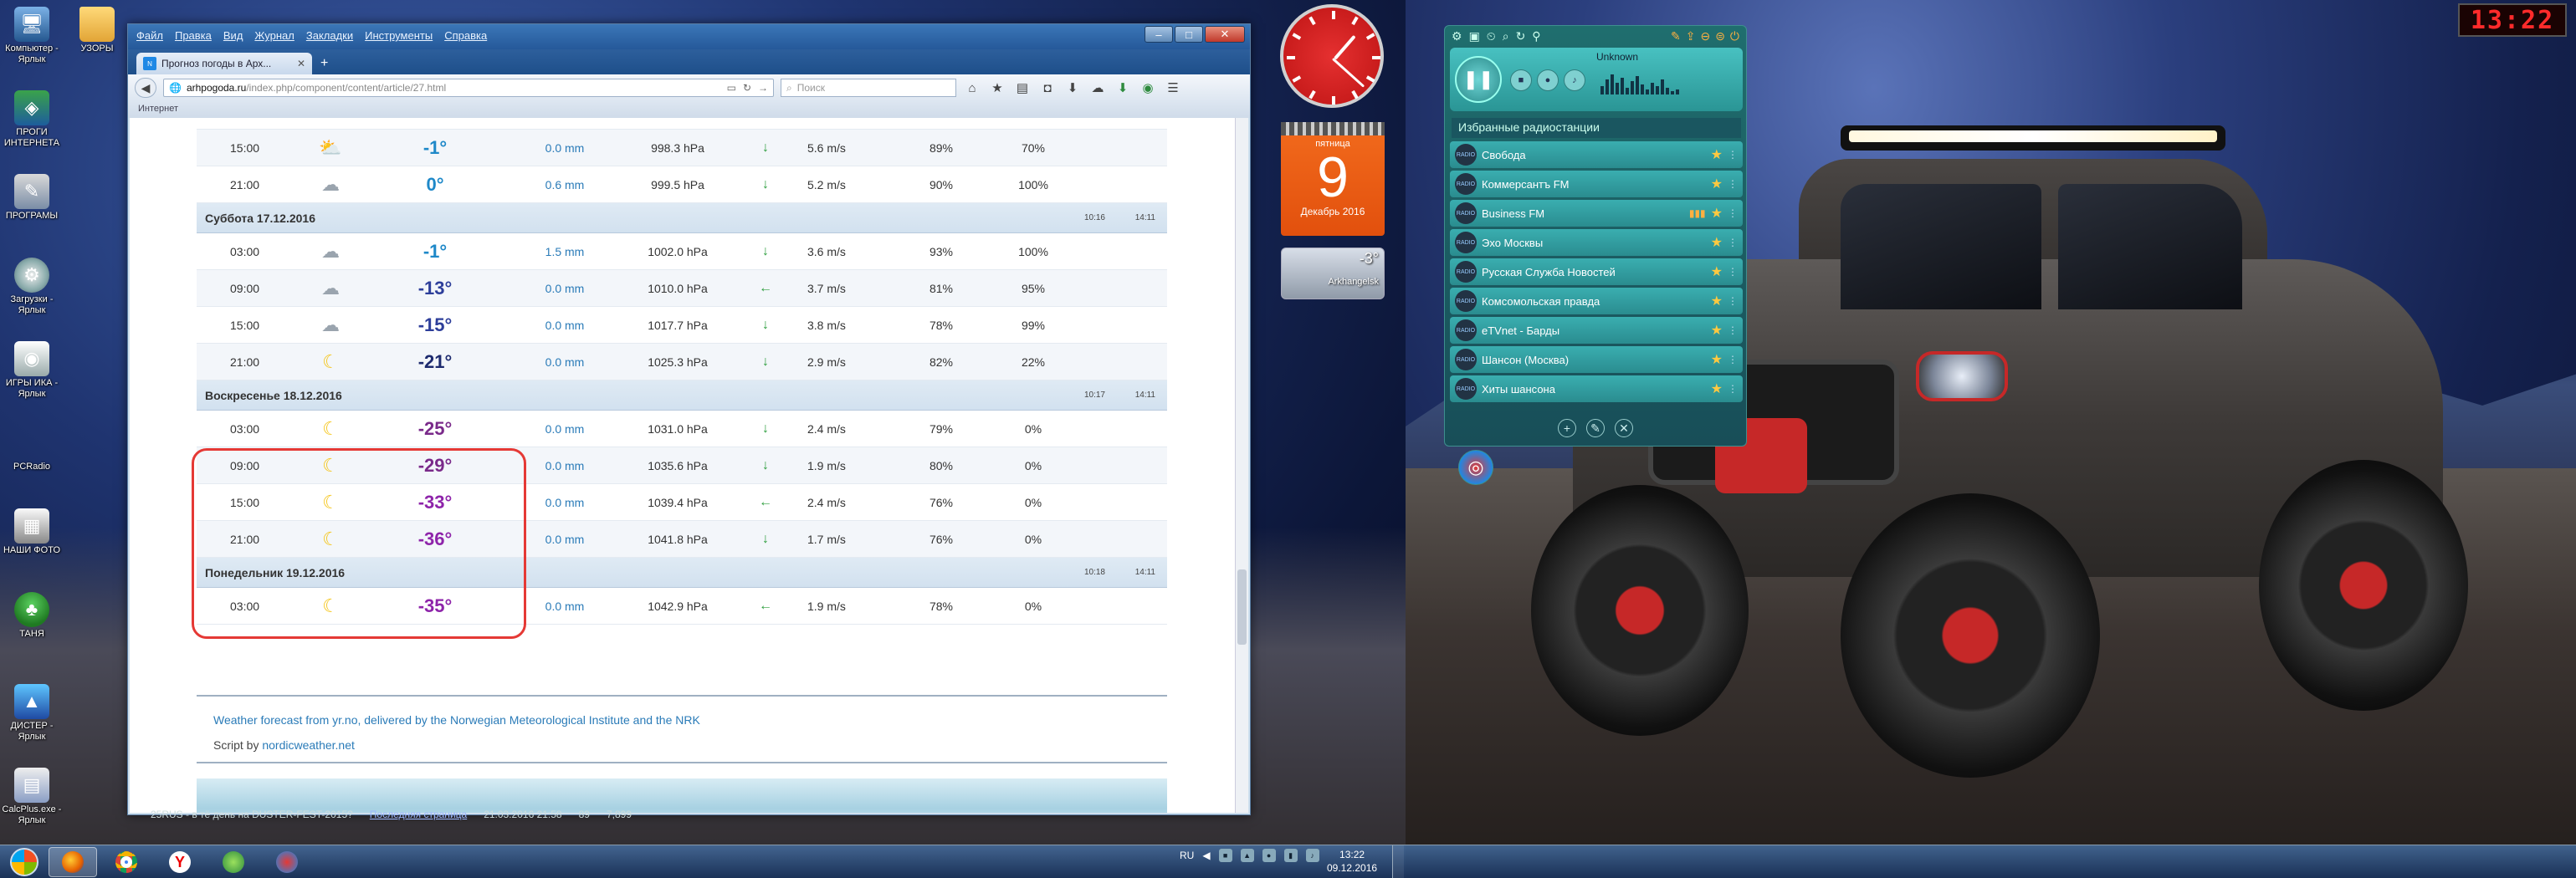 This screenshot has width=2576, height=878. What do you see at coordinates (1023, 88) in the screenshot?
I see `bookmarks-list-icon: ▤` at bounding box center [1023, 88].